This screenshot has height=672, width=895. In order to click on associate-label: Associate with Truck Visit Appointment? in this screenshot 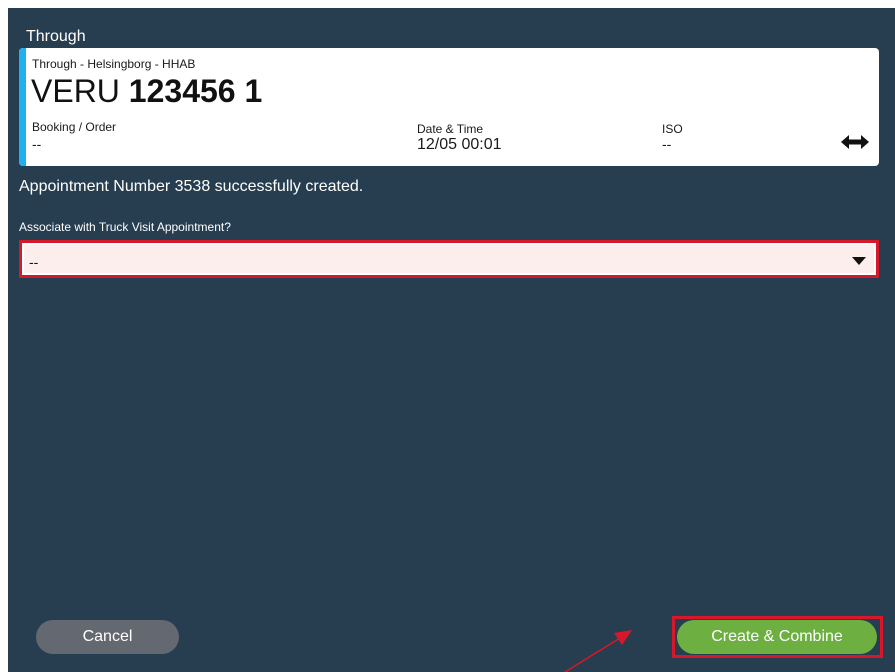, I will do `click(125, 227)`.